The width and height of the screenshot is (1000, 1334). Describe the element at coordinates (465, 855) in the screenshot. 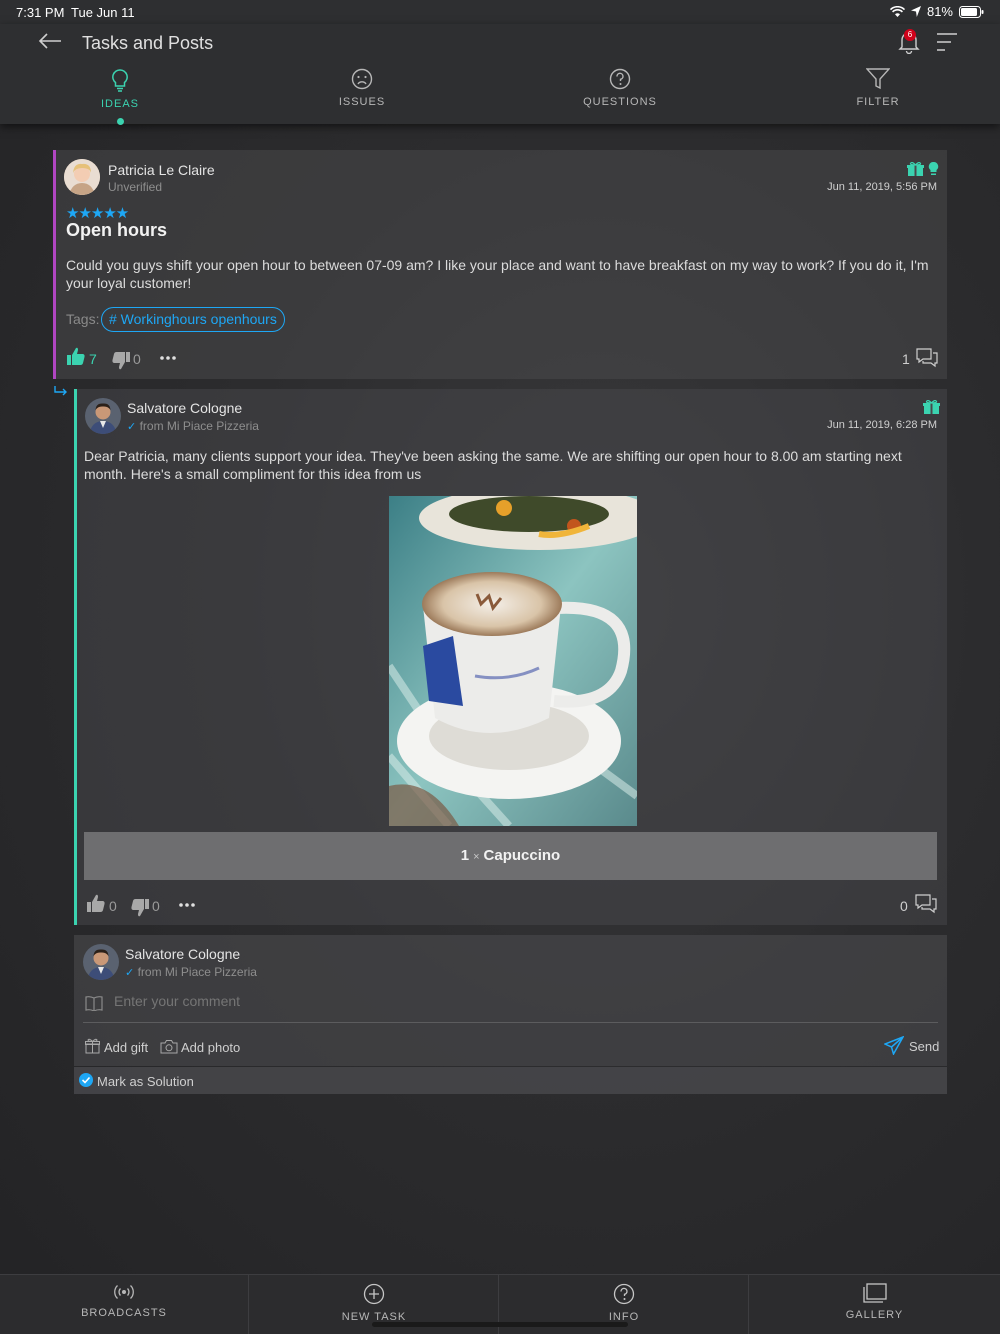

I see `gift-quantity: 1` at that location.